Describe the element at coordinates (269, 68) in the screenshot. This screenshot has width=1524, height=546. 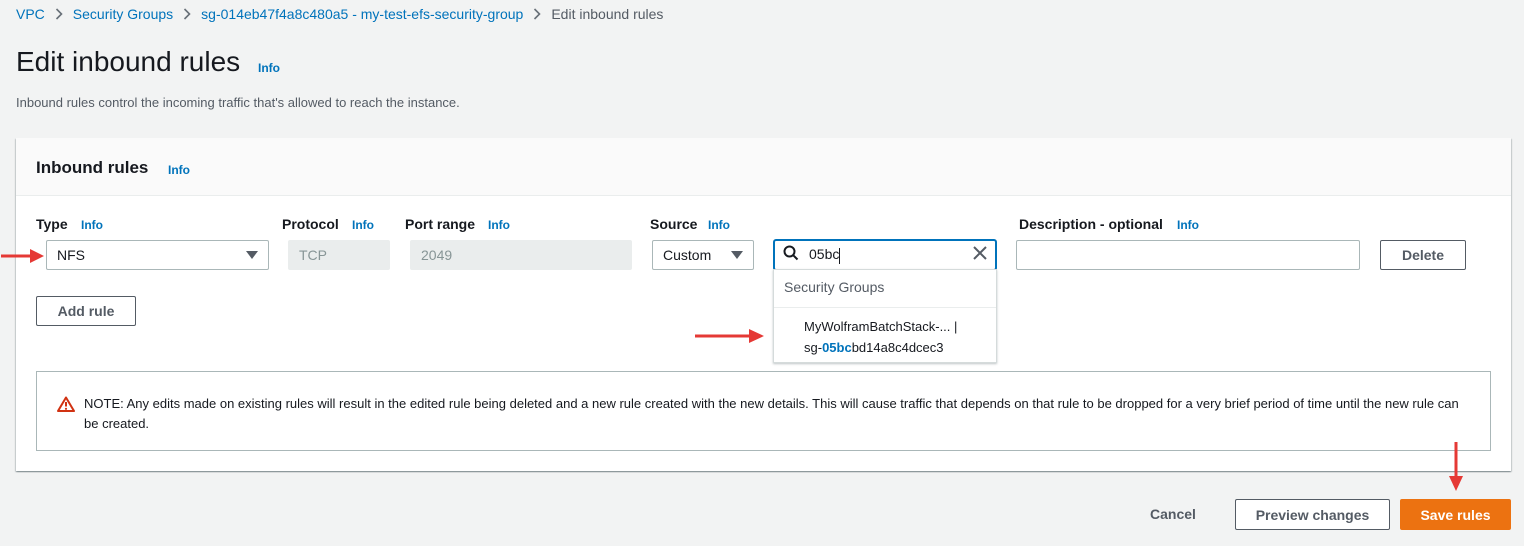
I see `page-info-link: Info` at that location.